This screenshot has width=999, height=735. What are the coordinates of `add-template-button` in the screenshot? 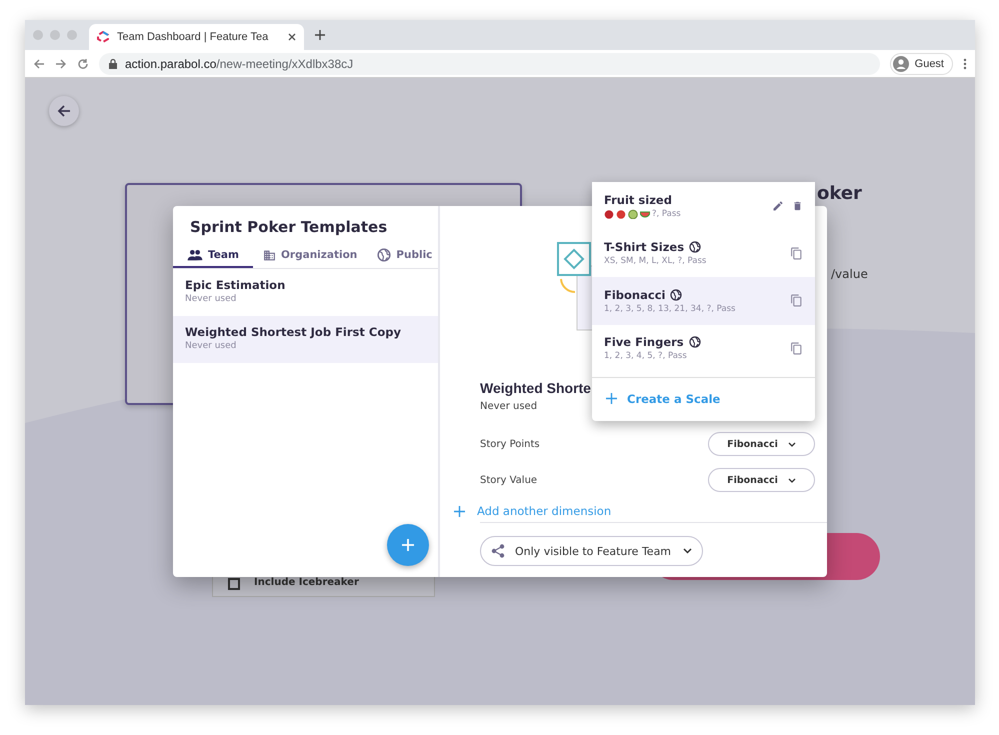 It's located at (408, 545).